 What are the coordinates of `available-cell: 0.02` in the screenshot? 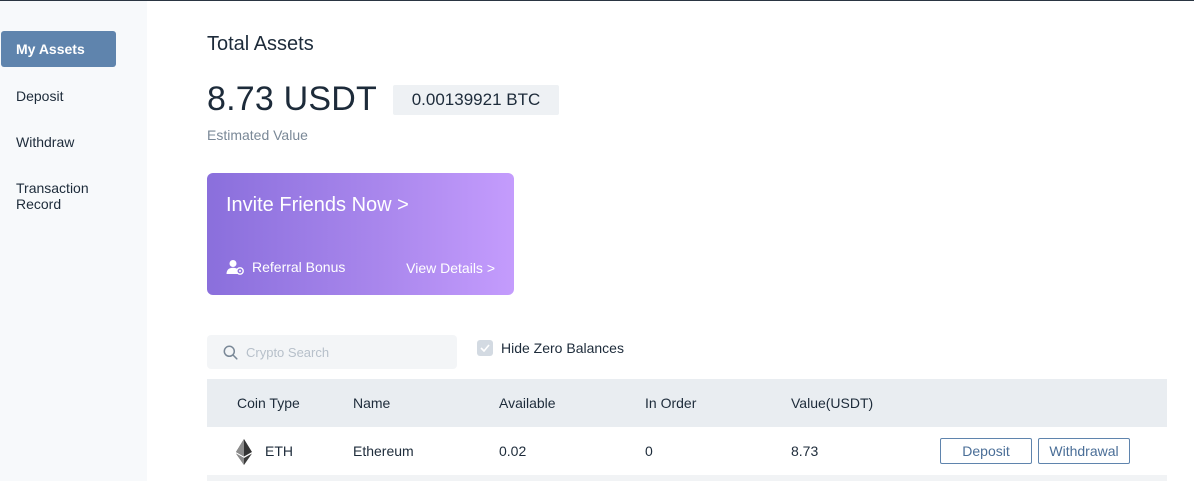 It's located at (513, 451).